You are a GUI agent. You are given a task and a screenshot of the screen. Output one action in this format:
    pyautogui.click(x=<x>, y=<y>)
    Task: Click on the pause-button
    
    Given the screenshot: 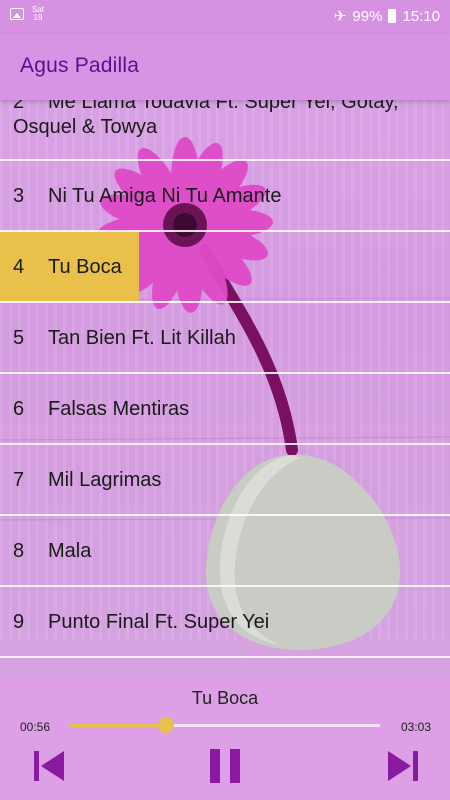 What is the action you would take?
    pyautogui.click(x=225, y=766)
    